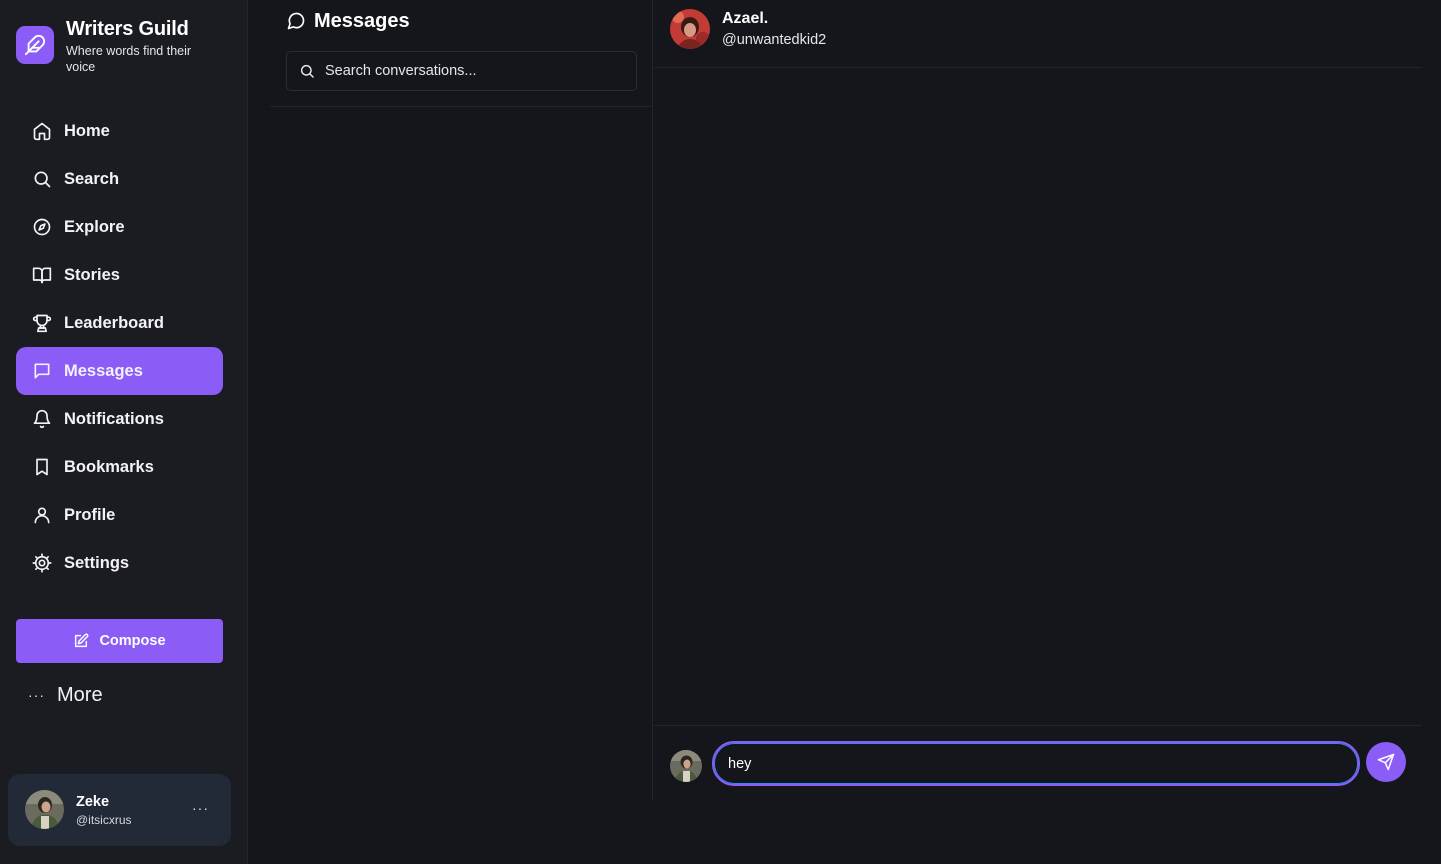  Describe the element at coordinates (109, 466) in the screenshot. I see `nav-label: Bookmarks` at that location.